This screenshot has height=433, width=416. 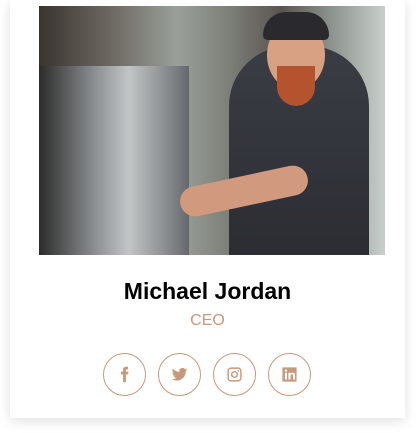 I want to click on member-name: Michael Jordan, so click(x=207, y=291).